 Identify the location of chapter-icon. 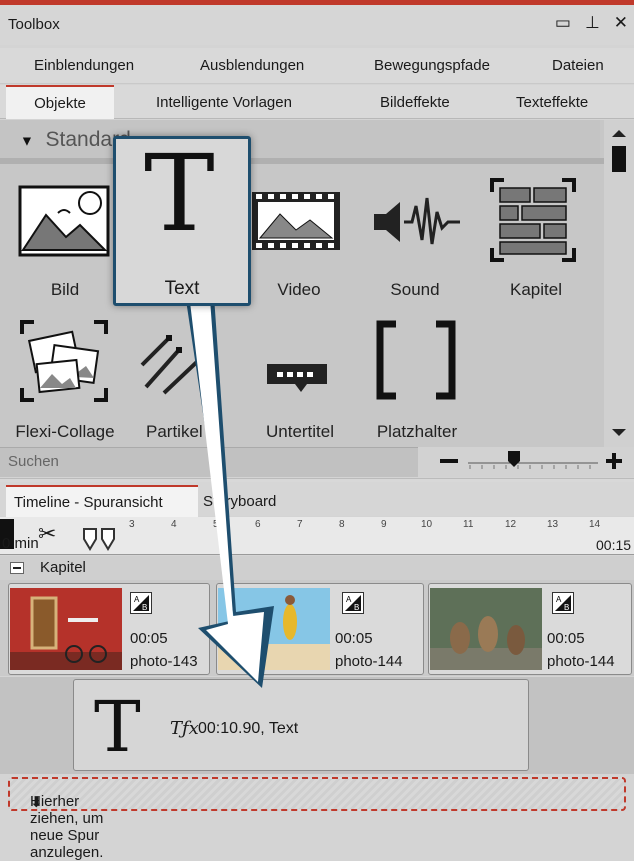
(533, 221).